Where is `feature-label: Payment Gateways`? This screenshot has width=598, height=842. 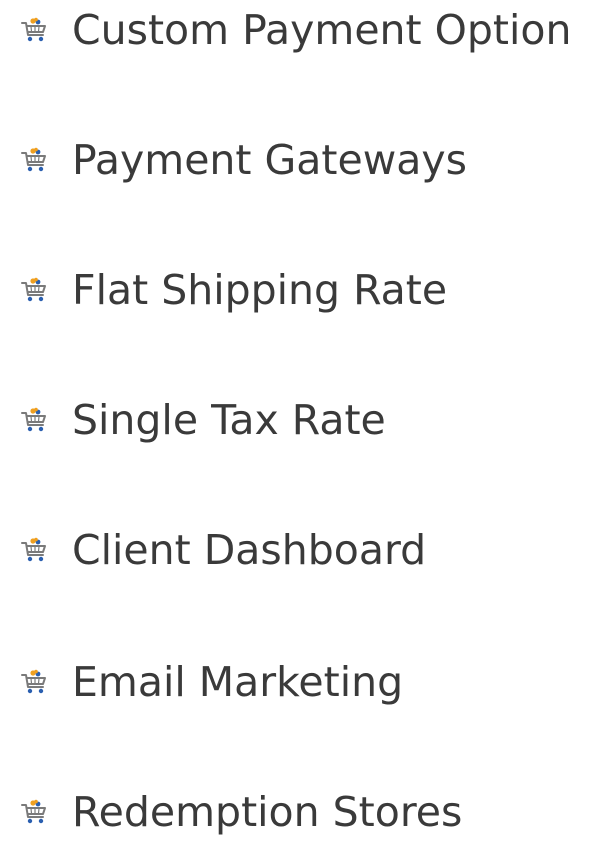
feature-label: Payment Gateways is located at coordinates (270, 160).